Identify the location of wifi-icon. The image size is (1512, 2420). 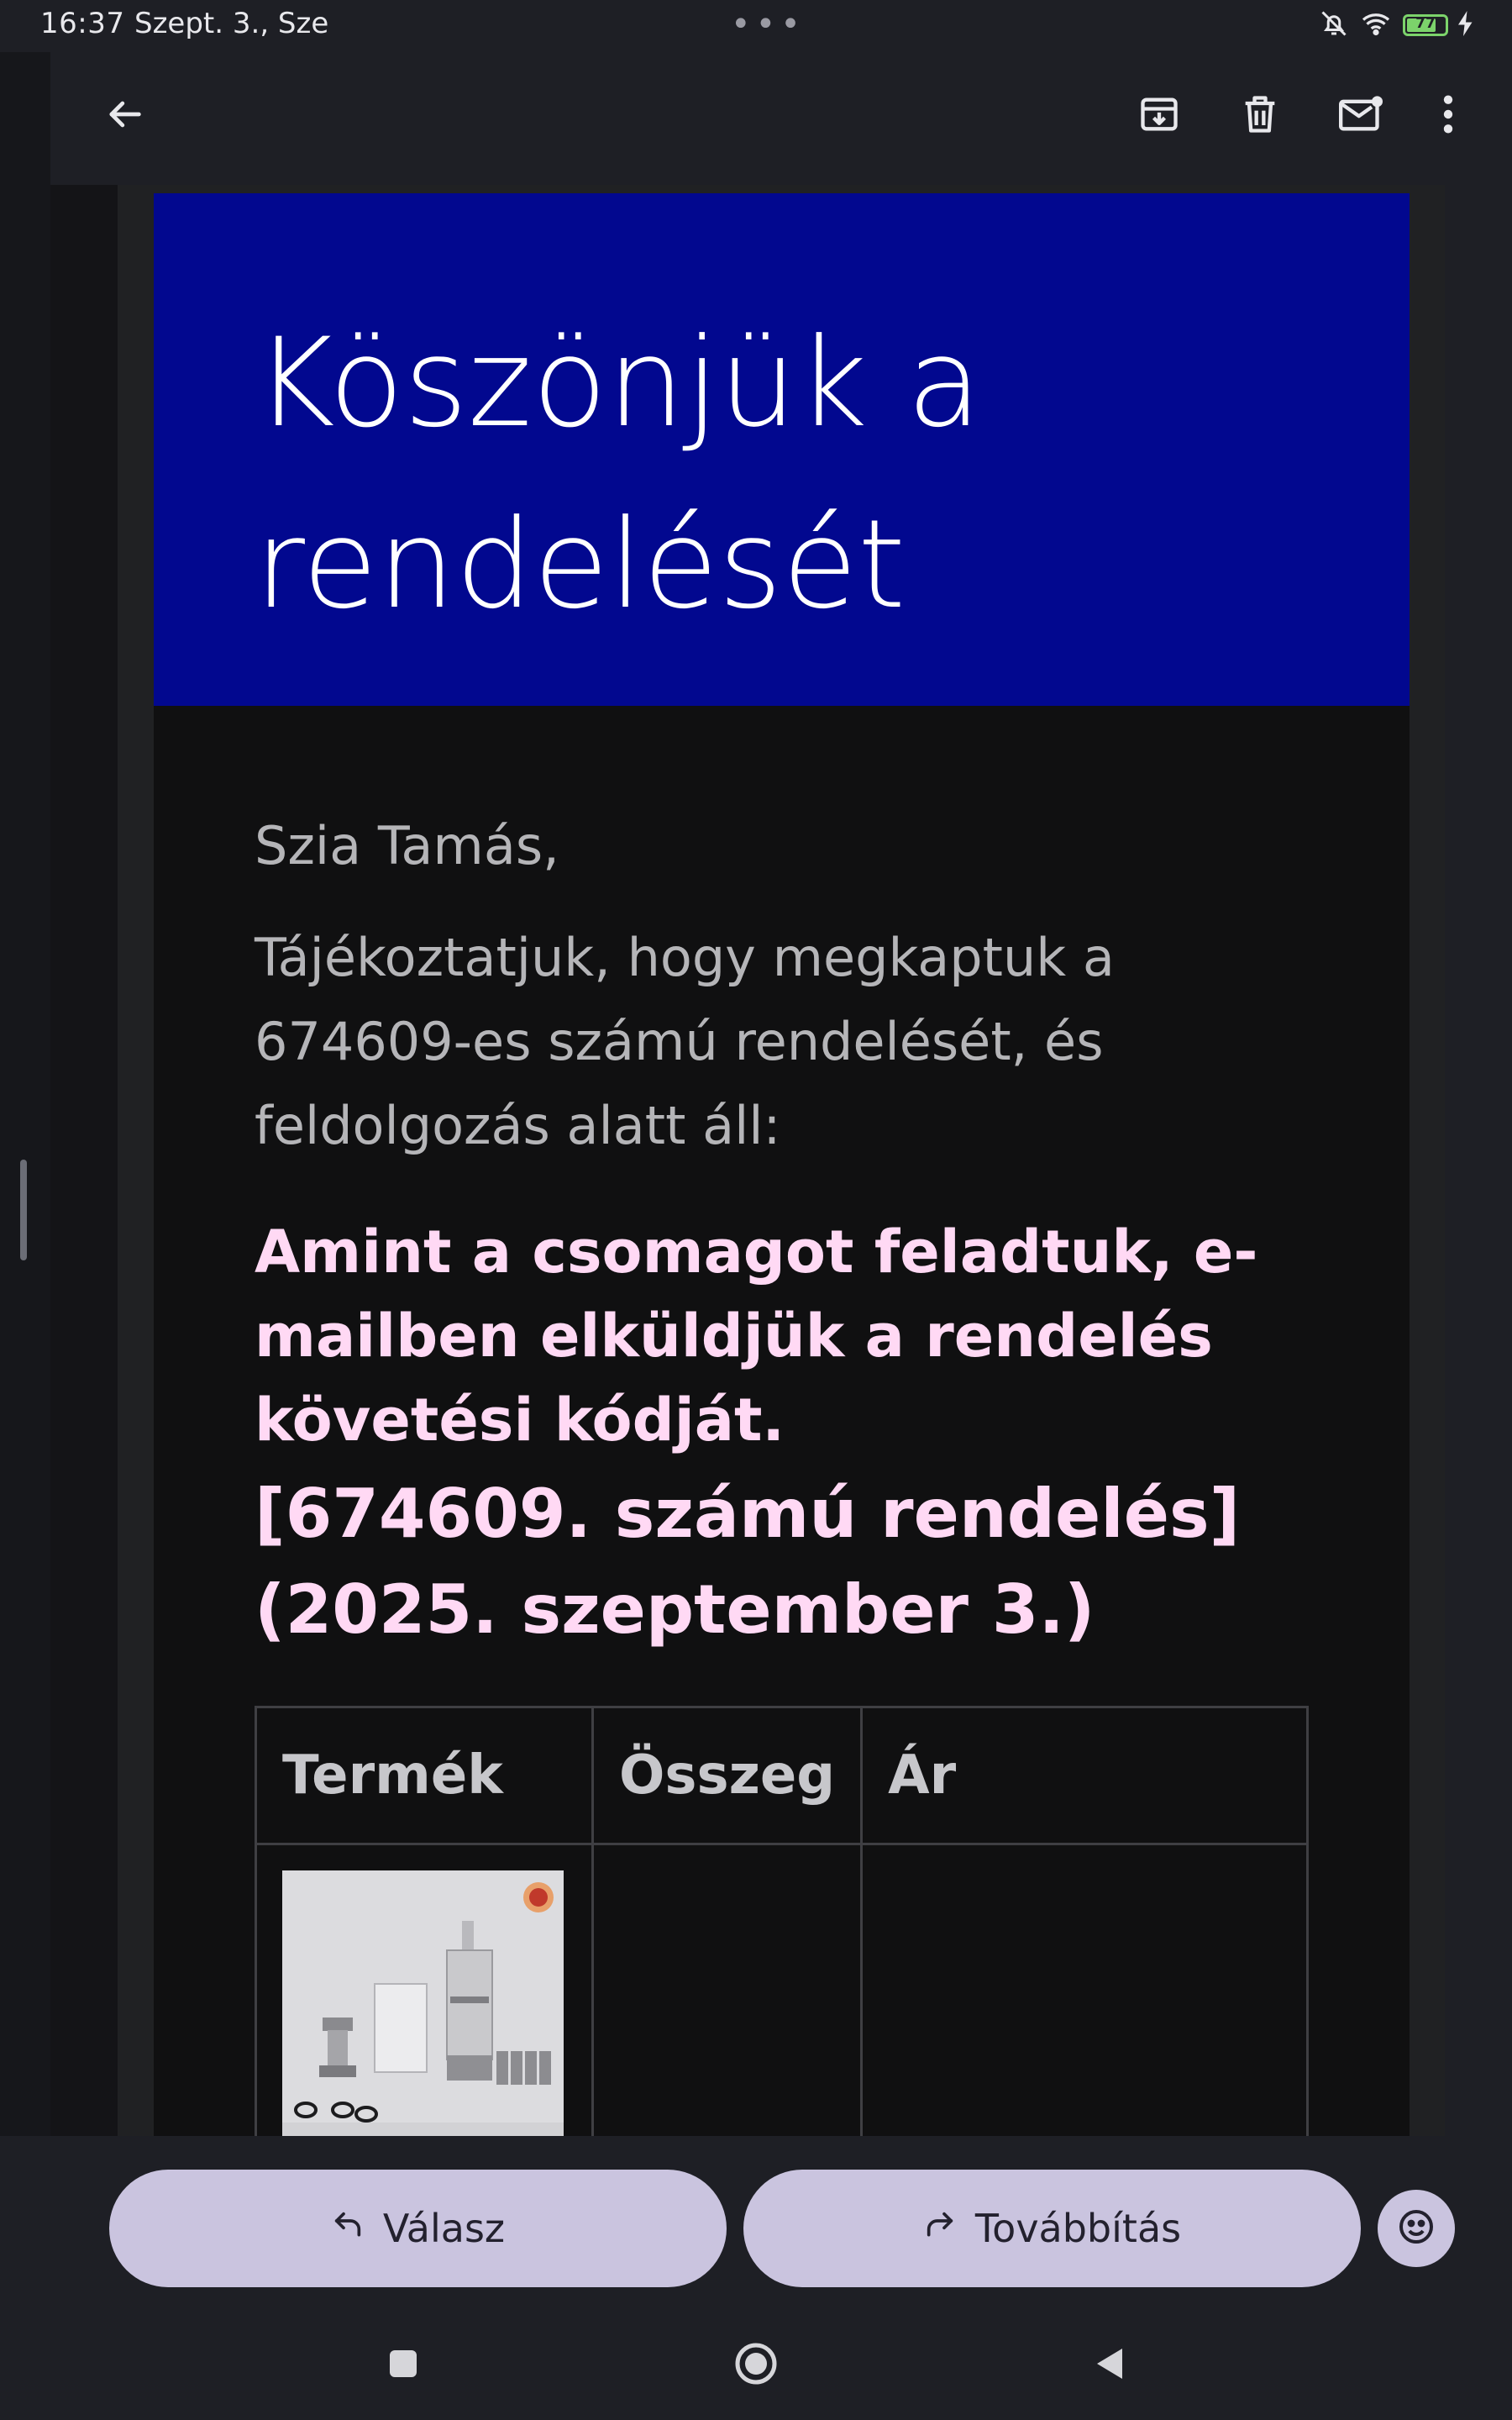
(1376, 25).